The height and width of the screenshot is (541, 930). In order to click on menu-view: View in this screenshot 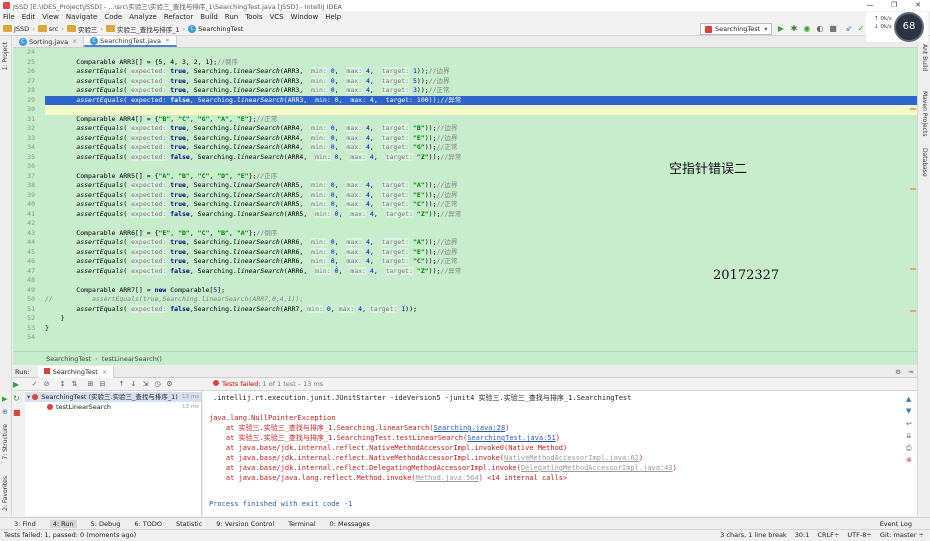, I will do `click(50, 17)`.